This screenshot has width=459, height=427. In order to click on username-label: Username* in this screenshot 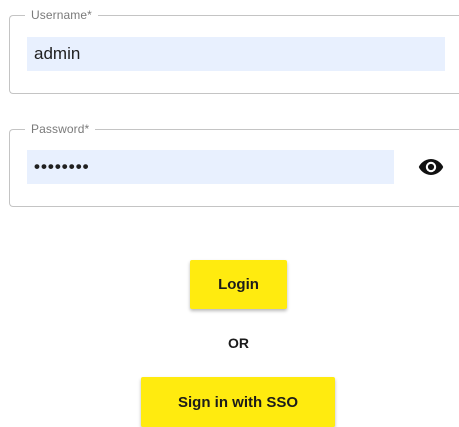, I will do `click(61, 15)`.